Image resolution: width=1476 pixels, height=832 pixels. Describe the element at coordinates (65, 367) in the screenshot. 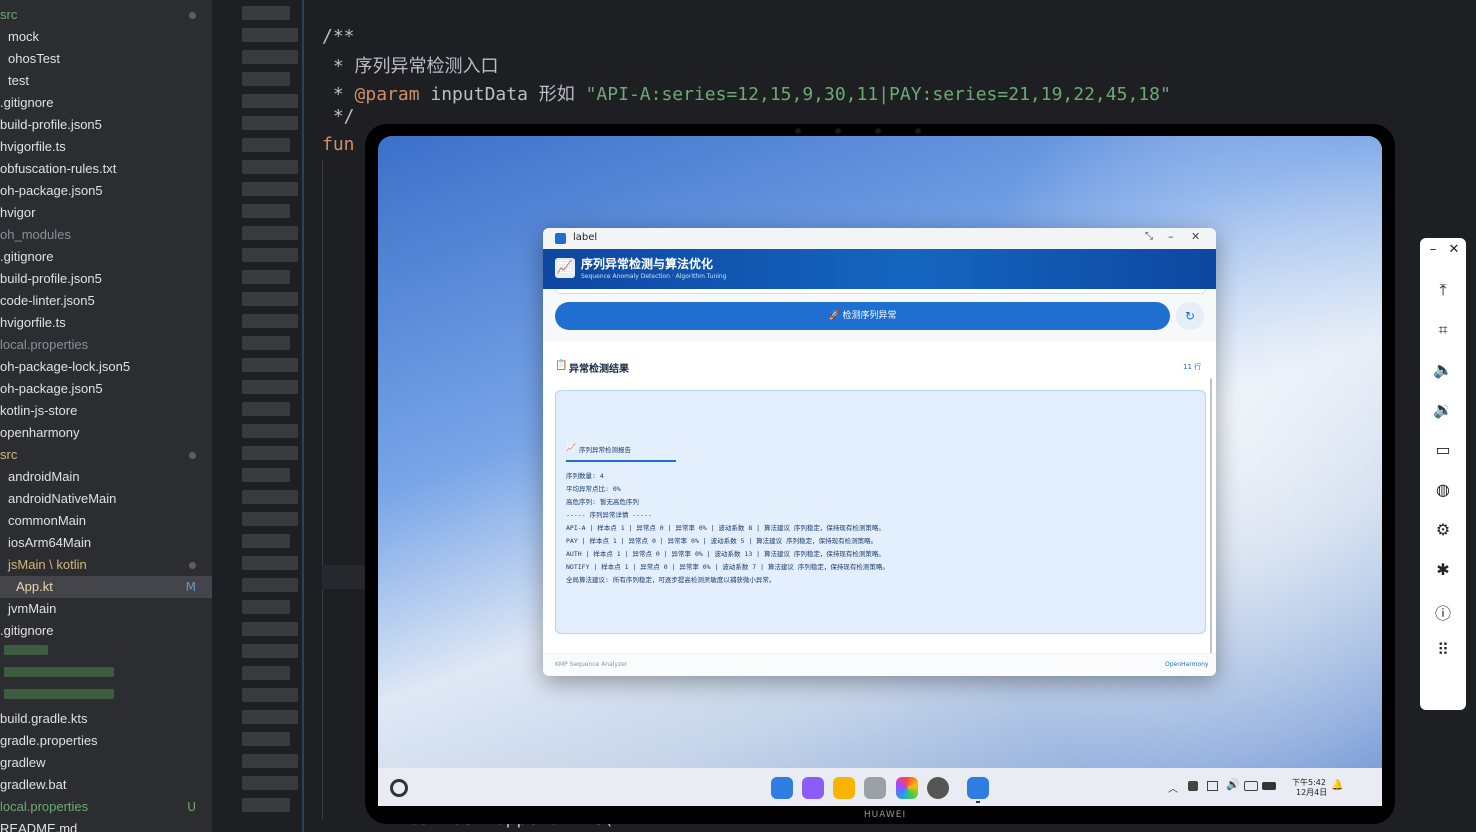

I see `tree-item: oh-package-lock.json5` at that location.